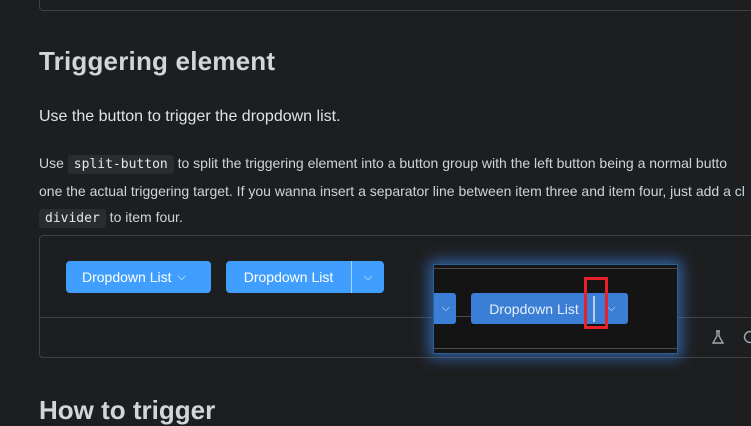 The width and height of the screenshot is (751, 426). I want to click on dropdown-button-label: Dropdown List, so click(127, 277).